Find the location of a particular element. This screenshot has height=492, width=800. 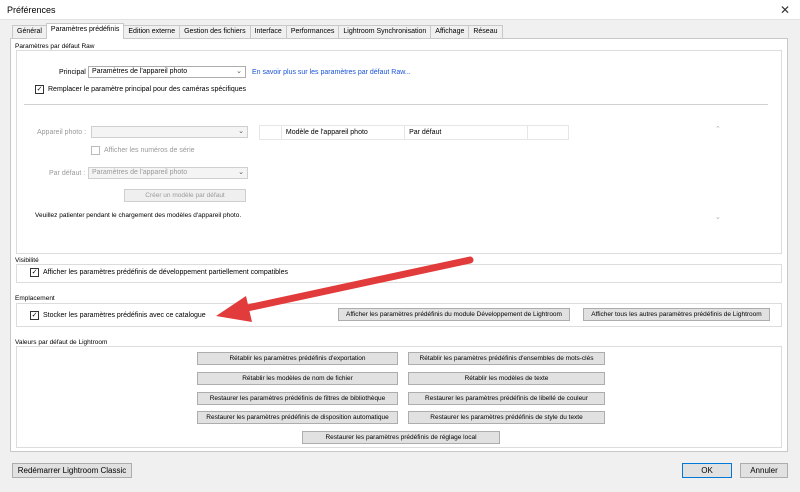

ok-button: OK is located at coordinates (707, 470).